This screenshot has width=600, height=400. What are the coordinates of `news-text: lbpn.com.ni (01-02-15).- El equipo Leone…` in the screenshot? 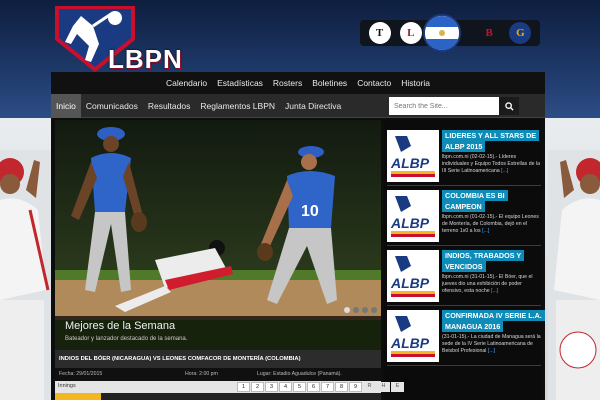 It's located at (490, 224).